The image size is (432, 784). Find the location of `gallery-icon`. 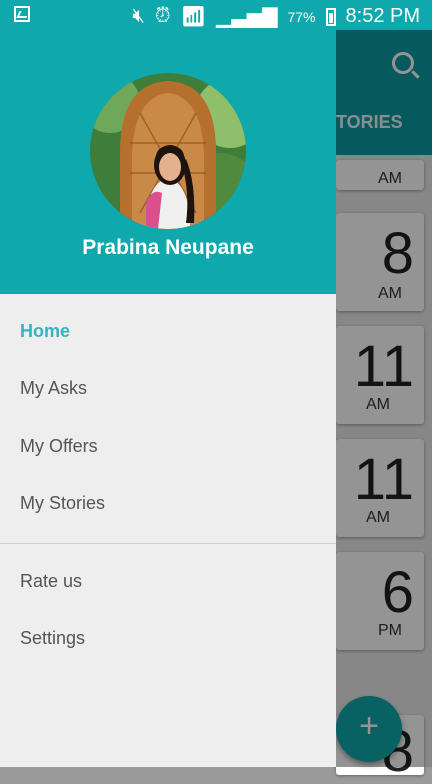

gallery-icon is located at coordinates (22, 14).